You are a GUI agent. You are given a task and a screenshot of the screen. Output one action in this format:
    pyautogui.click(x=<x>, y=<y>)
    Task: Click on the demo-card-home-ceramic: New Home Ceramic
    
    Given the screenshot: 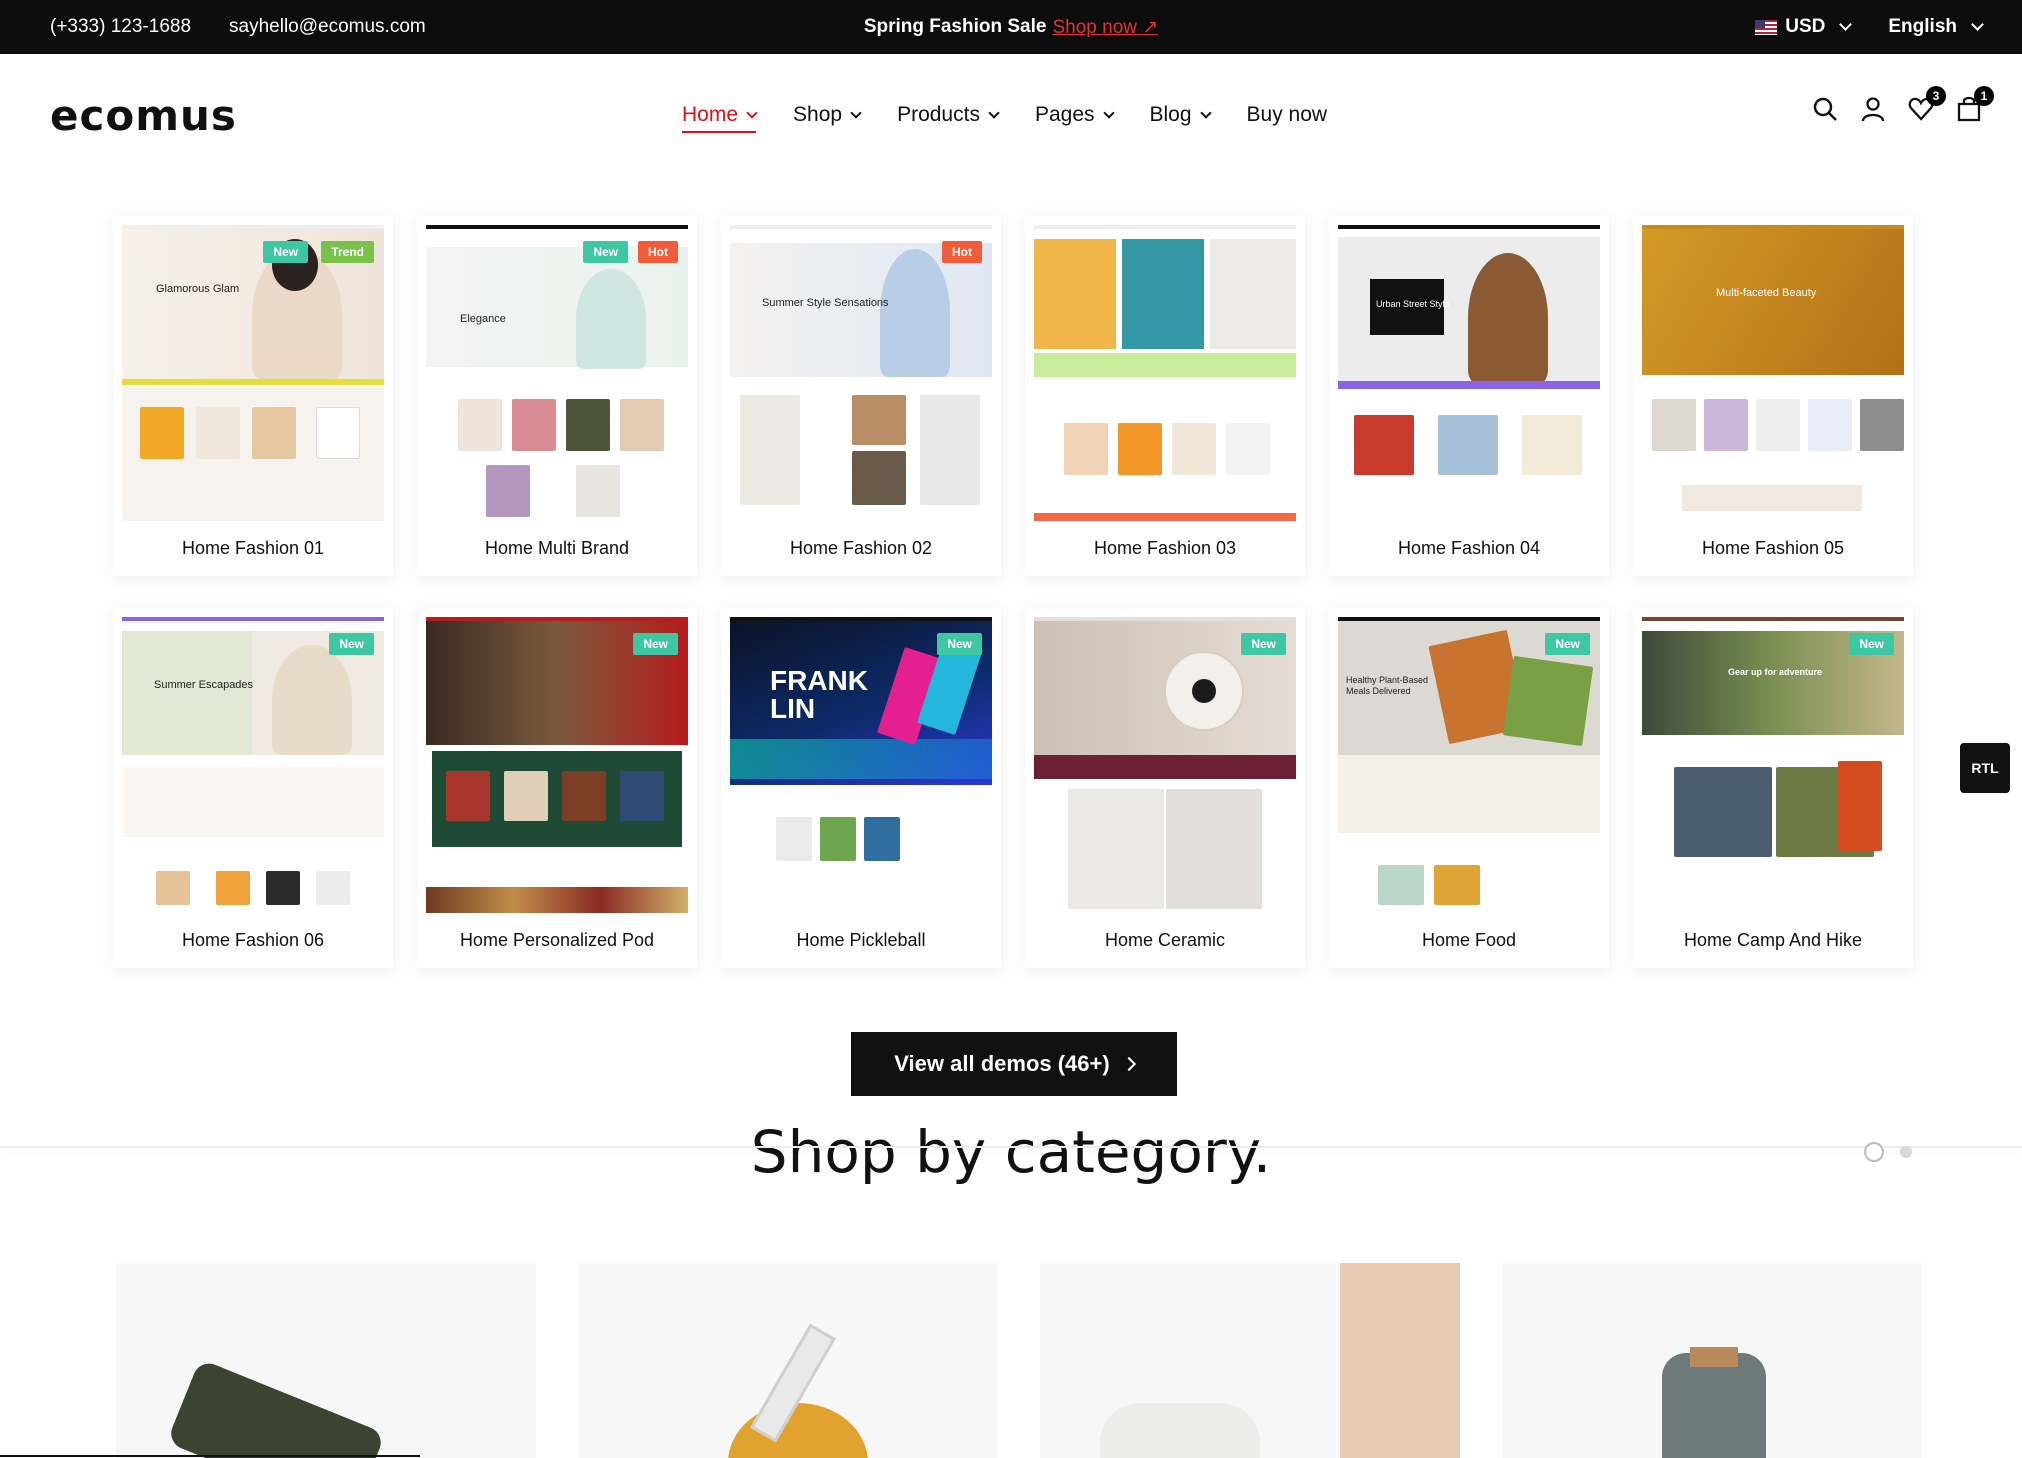 What is the action you would take?
    pyautogui.click(x=1165, y=788)
    